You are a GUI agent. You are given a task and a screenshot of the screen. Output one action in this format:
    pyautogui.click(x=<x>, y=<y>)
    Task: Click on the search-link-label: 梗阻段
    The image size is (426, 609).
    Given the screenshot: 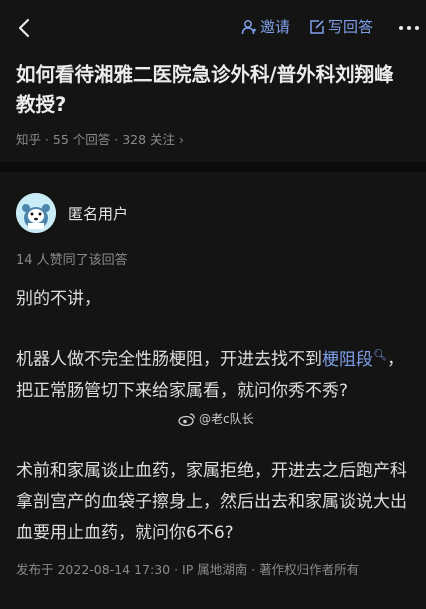 What is the action you would take?
    pyautogui.click(x=347, y=359)
    